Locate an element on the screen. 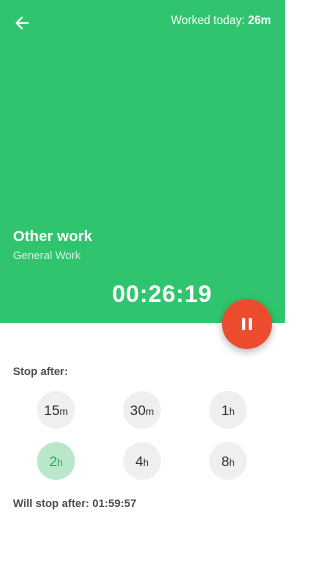 This screenshot has width=320, height=572. will-stop-after: Will stop after: 01:59:57 is located at coordinates (74, 504).